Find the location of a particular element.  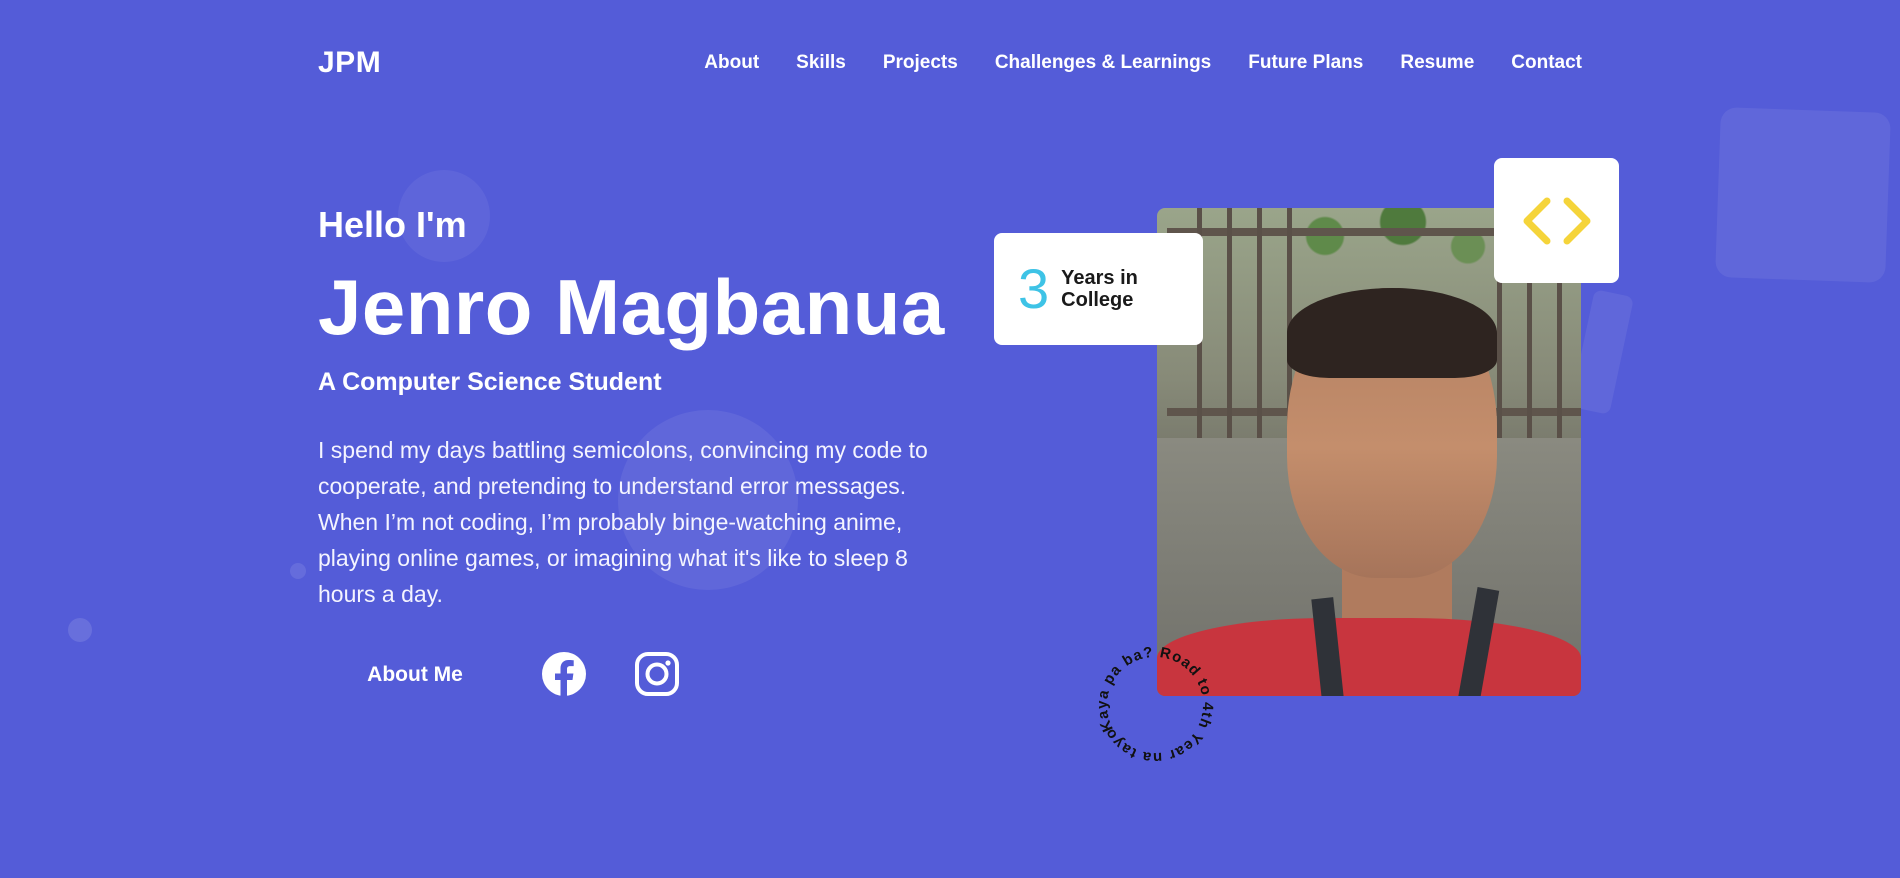

nav-skills: Skills is located at coordinates (821, 63).